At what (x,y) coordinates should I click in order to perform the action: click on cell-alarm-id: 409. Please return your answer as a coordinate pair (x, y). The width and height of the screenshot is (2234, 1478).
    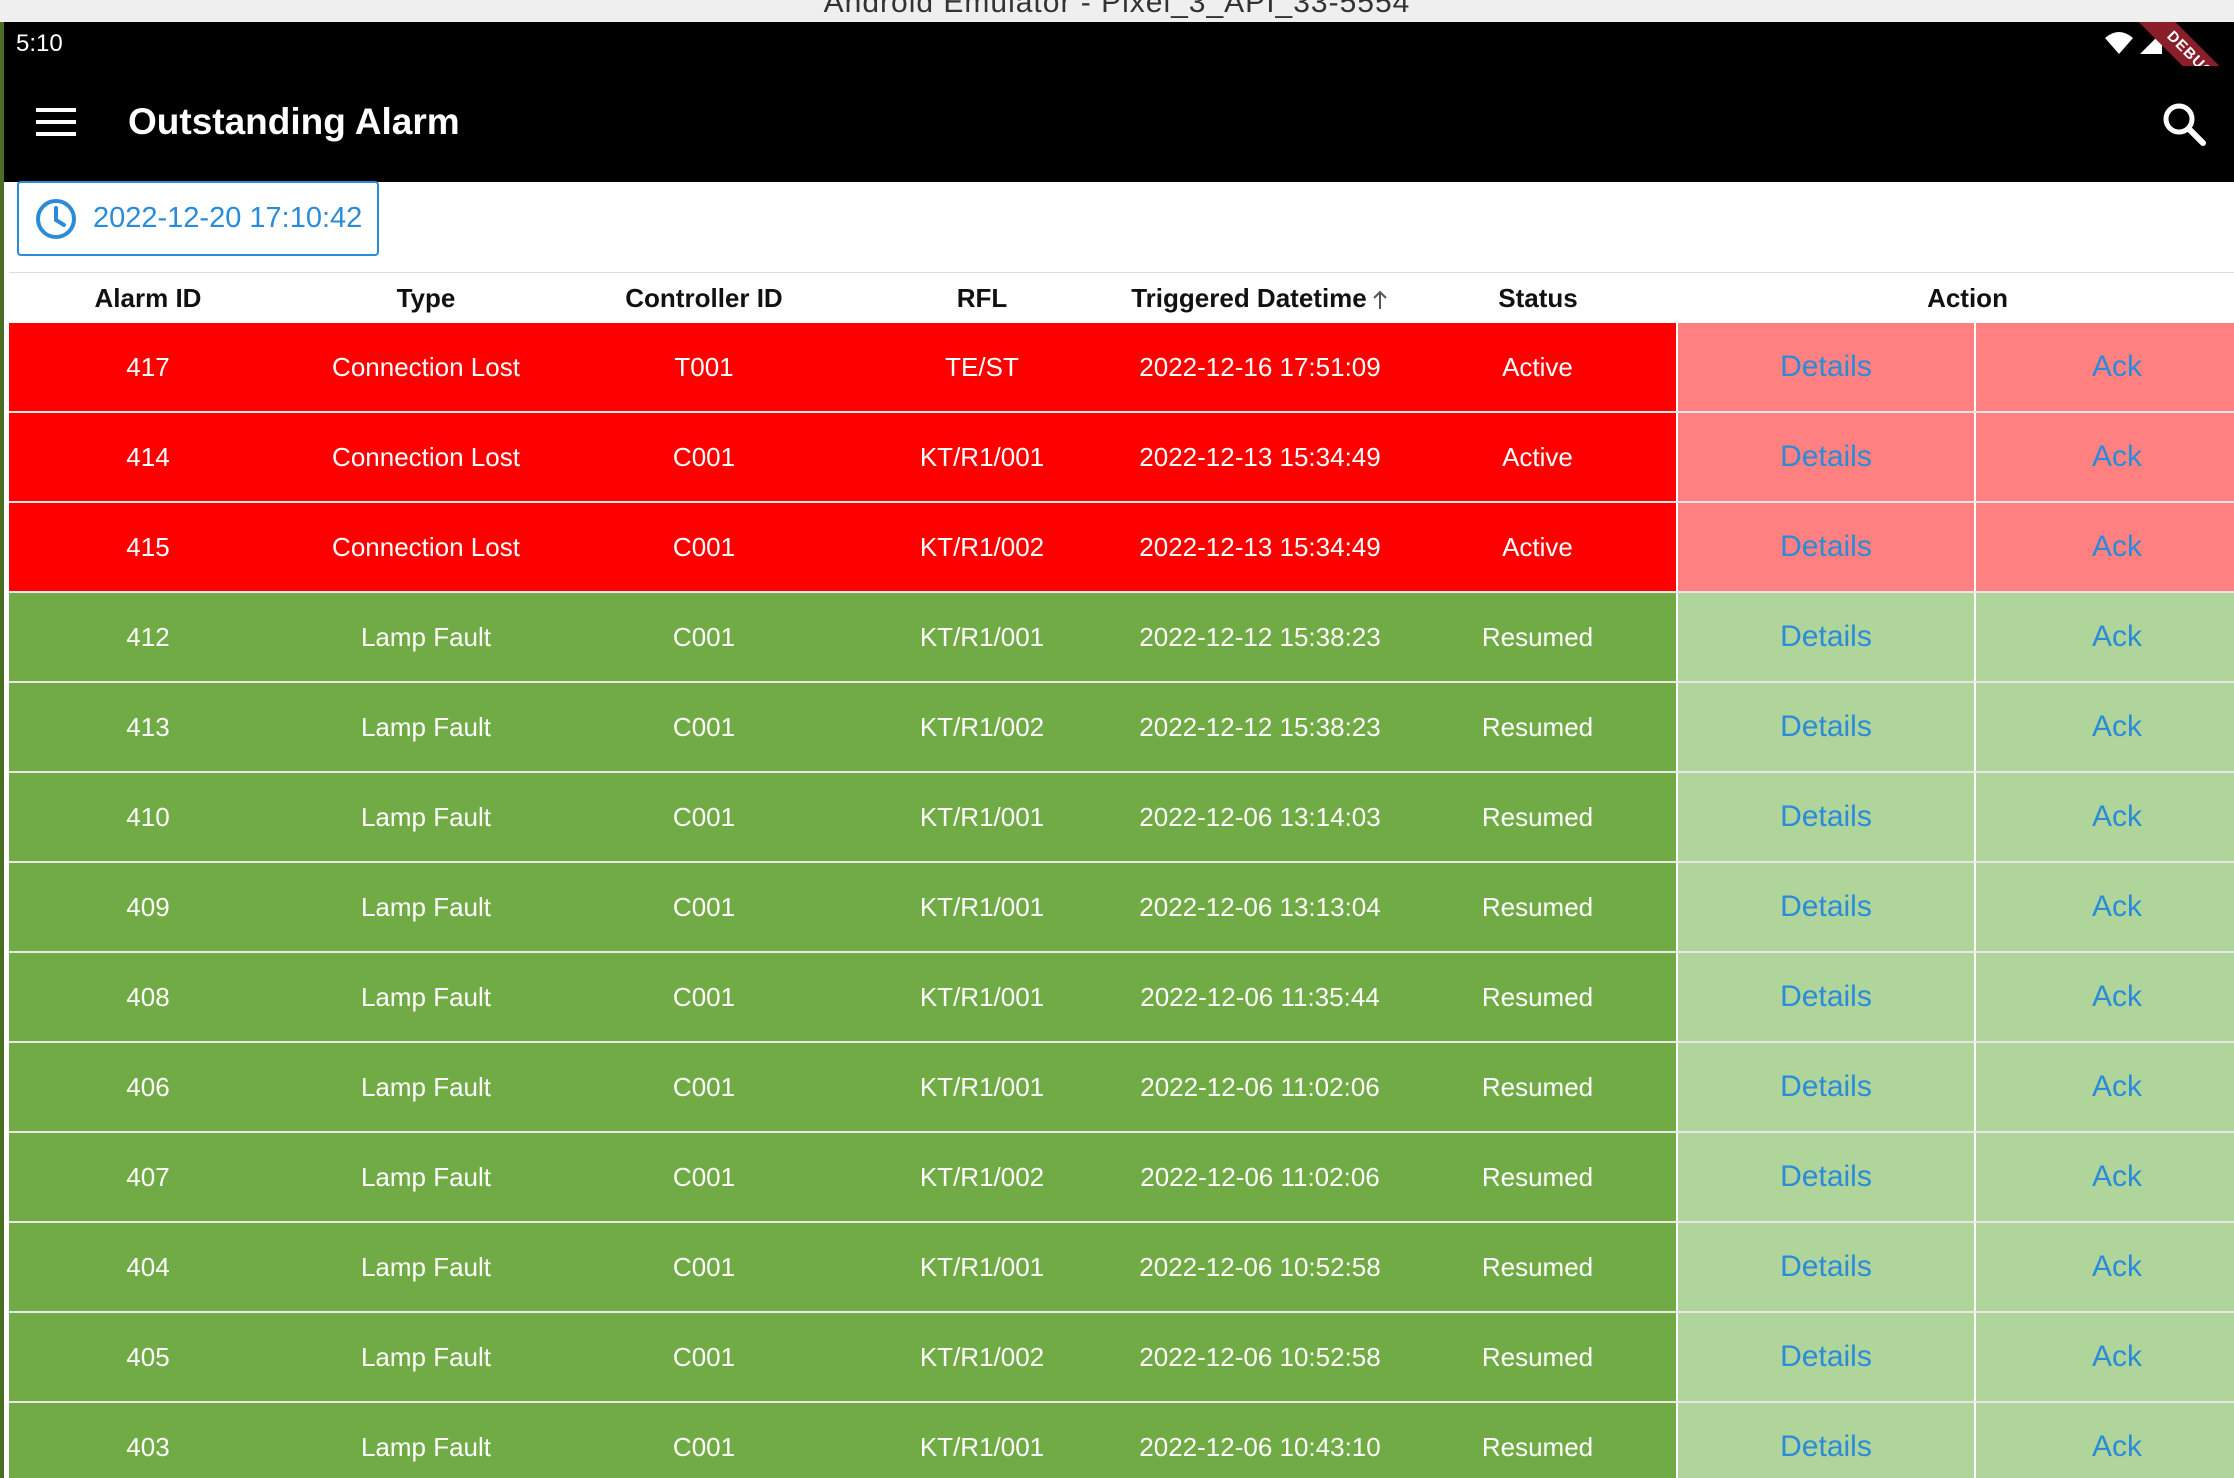
    Looking at the image, I should click on (148, 907).